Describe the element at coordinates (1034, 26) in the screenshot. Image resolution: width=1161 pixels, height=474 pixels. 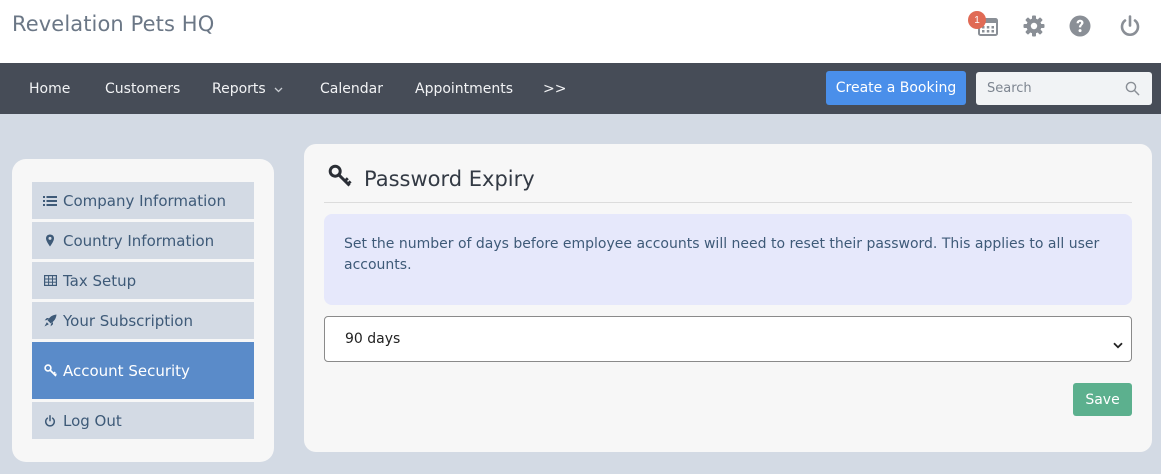
I see `gear-icon` at that location.